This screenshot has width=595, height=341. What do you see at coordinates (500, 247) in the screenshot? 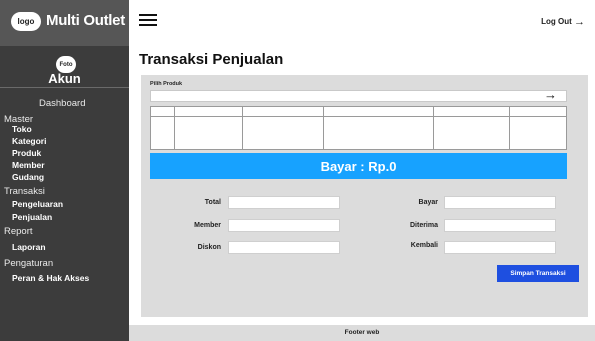
I see `kembali-field` at bounding box center [500, 247].